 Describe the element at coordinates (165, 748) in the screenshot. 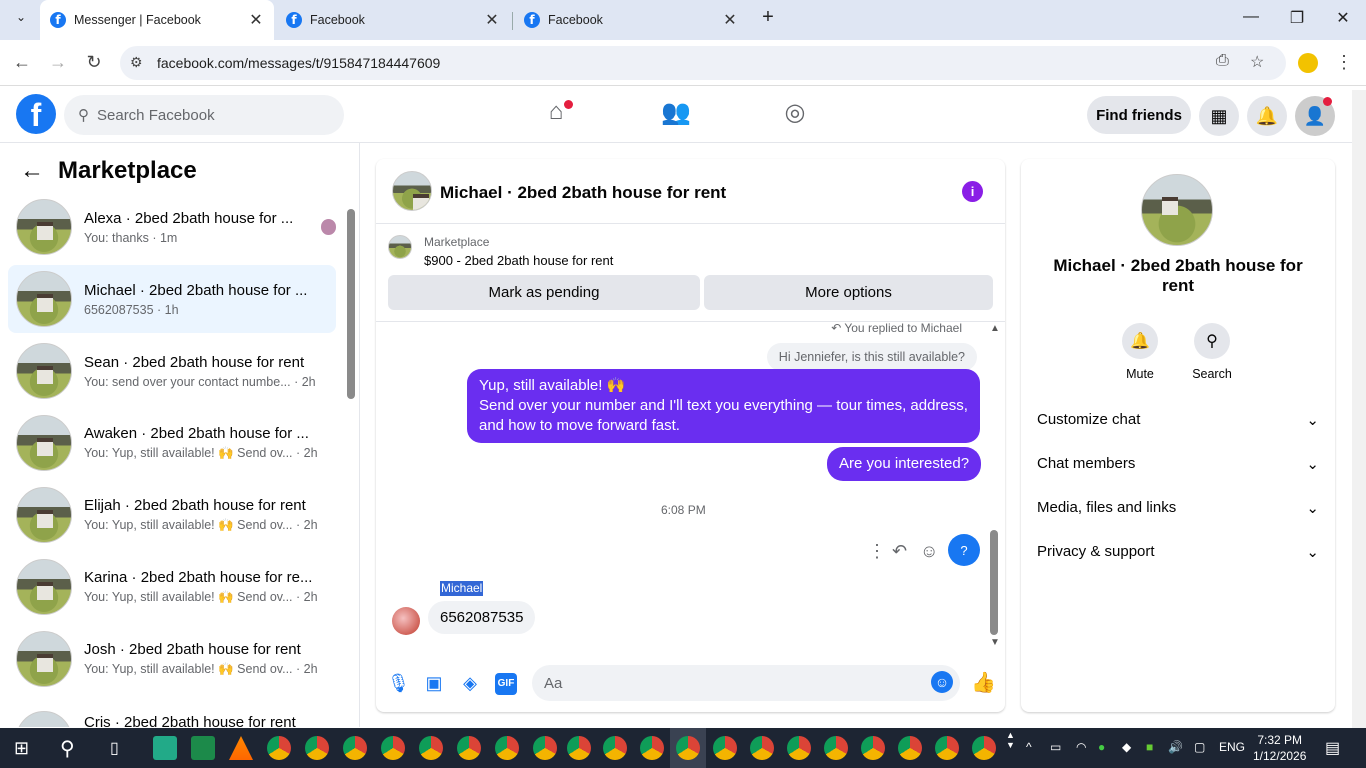

I see `store-icon` at that location.